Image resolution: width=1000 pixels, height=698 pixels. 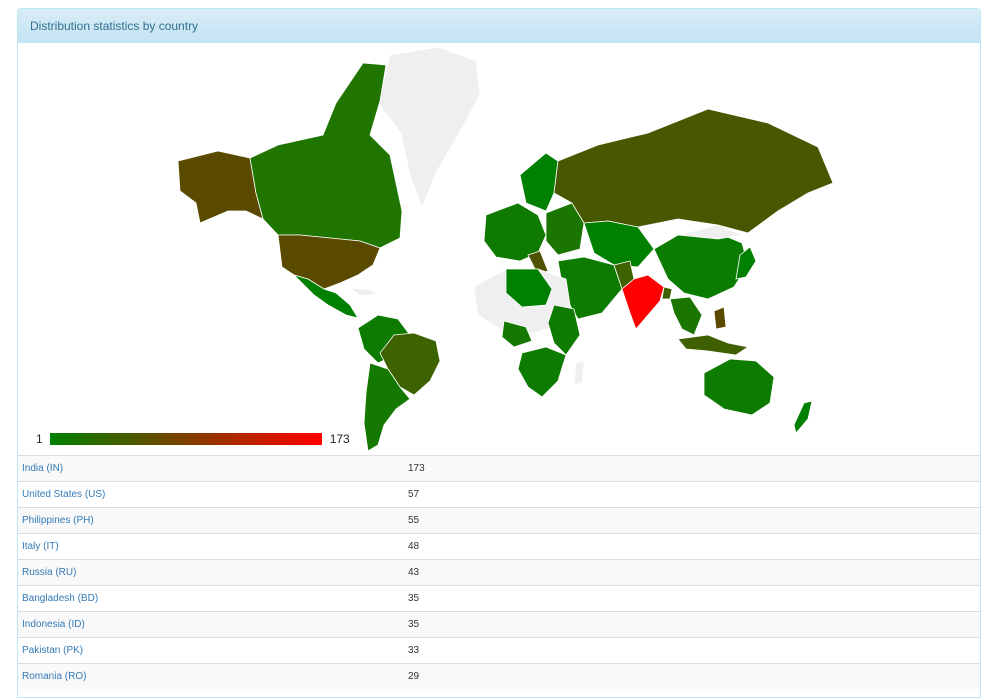 What do you see at coordinates (667, 293) in the screenshot?
I see `country-bangladesh` at bounding box center [667, 293].